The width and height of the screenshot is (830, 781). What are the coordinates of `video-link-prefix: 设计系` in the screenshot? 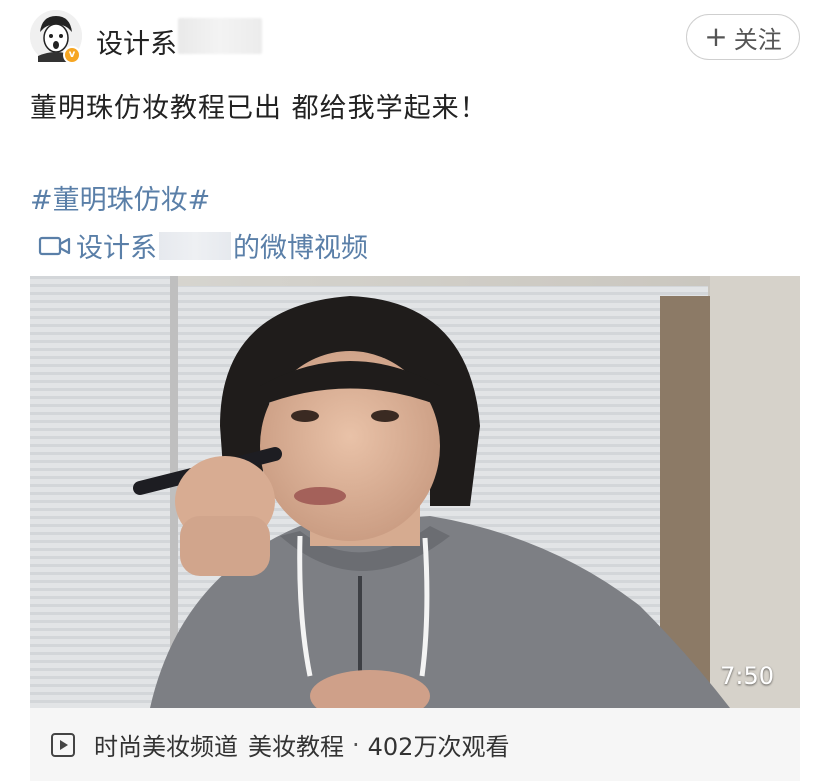 It's located at (116, 248).